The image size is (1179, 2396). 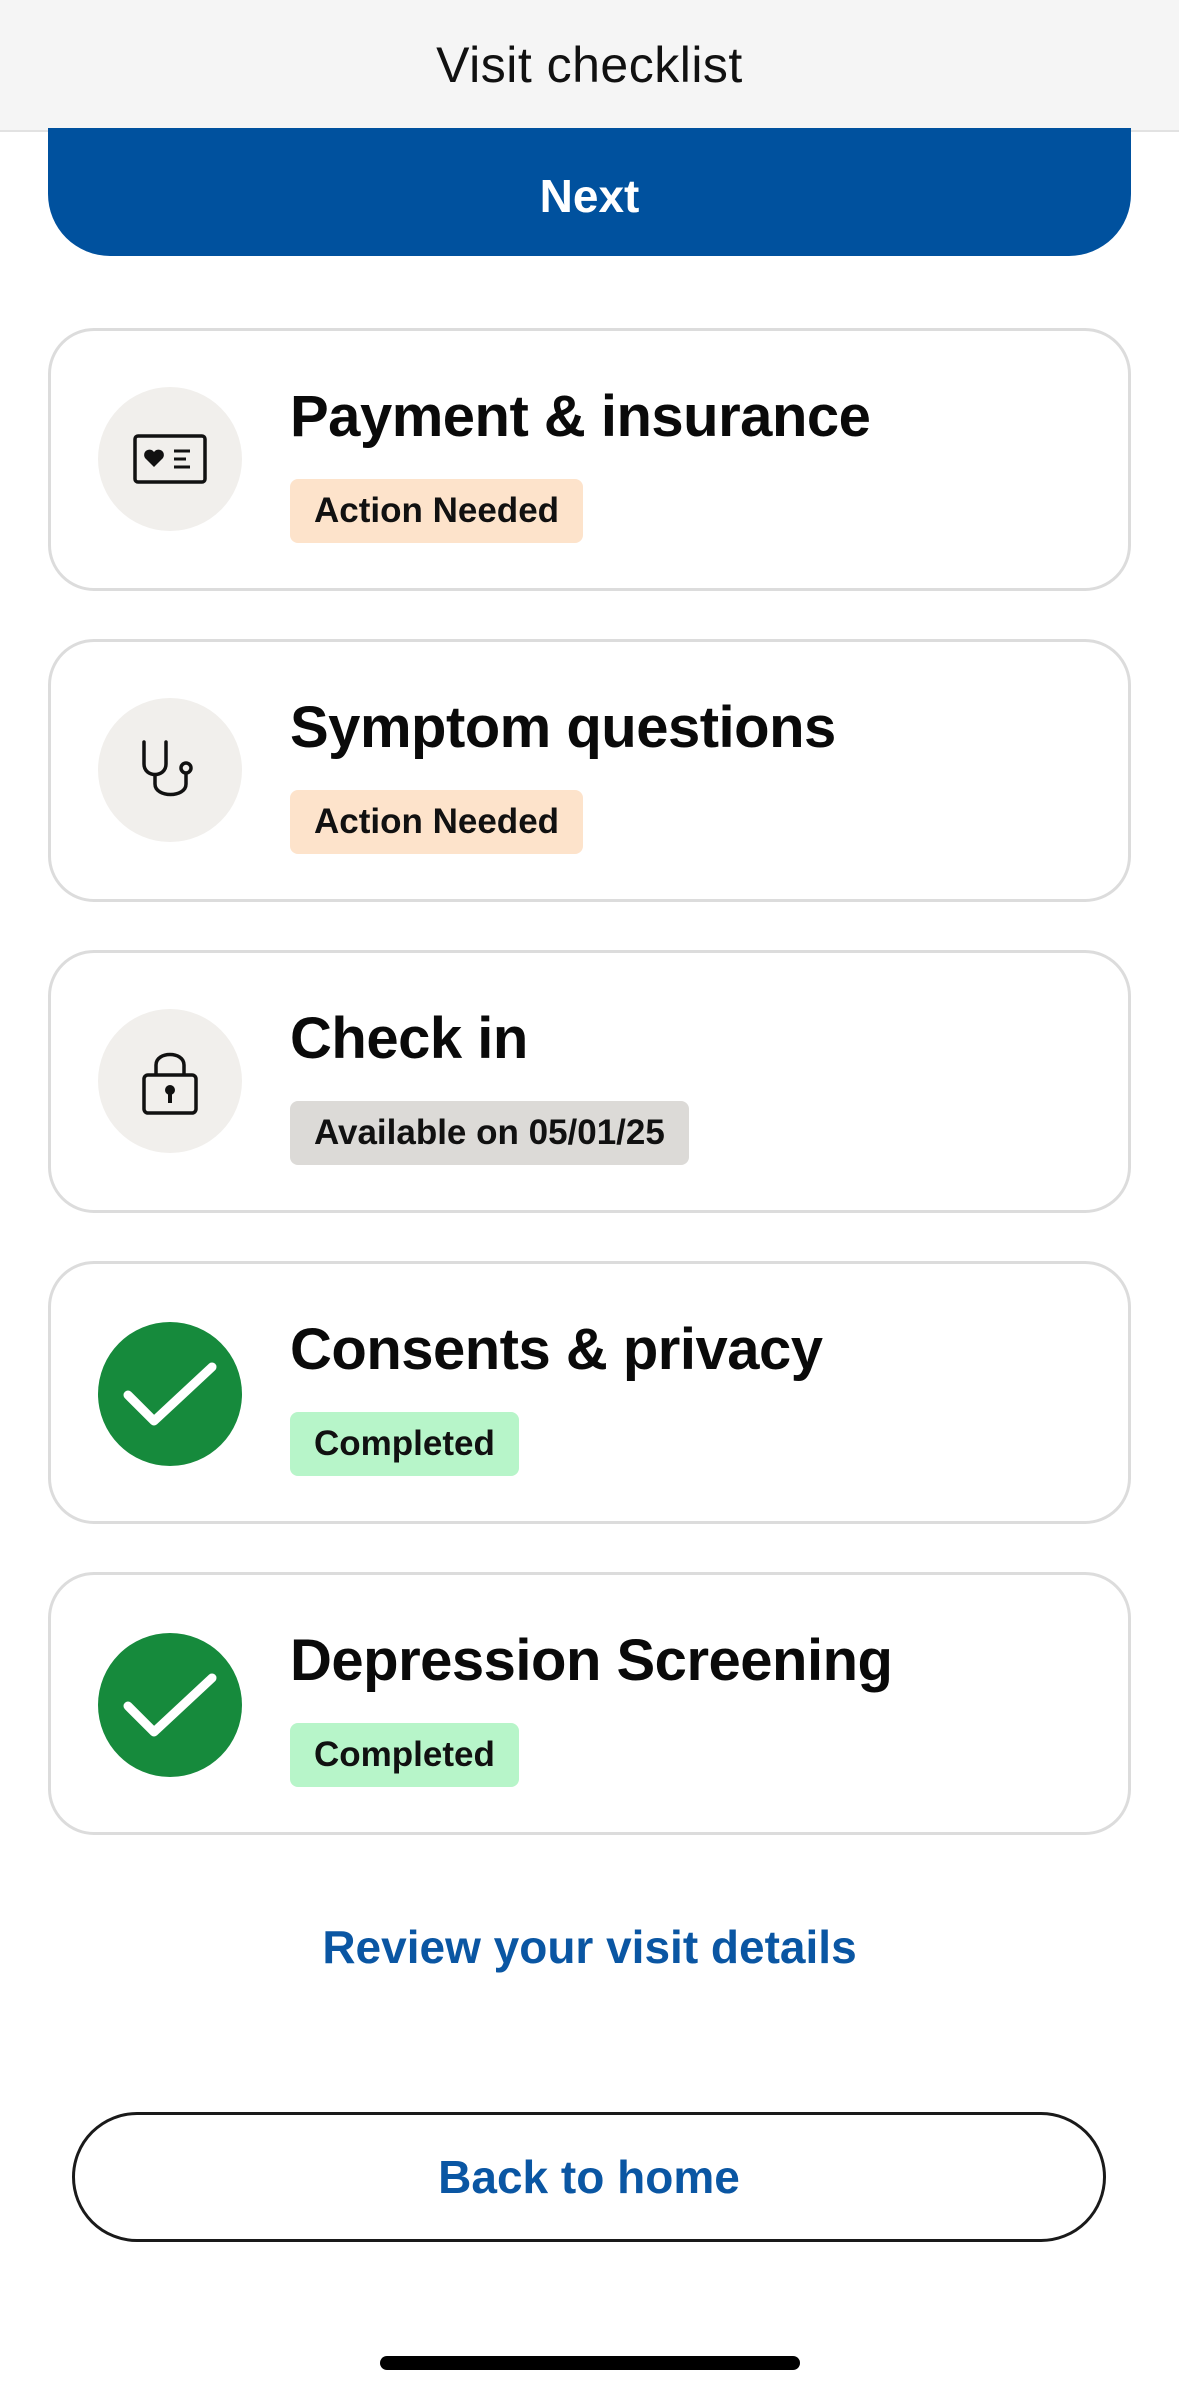 What do you see at coordinates (589, 1392) in the screenshot?
I see `checklist-item-consents-privacy: Consents & privacy Completed` at bounding box center [589, 1392].